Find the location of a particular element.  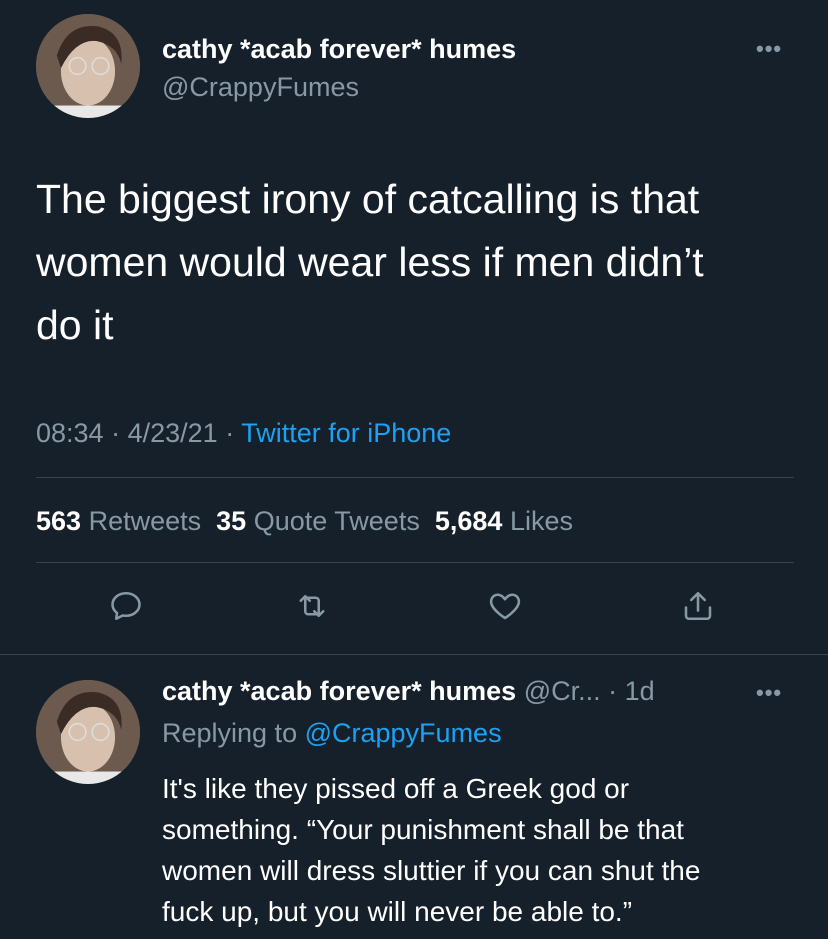

retweets-stat: 563 Retweets is located at coordinates (118, 521).